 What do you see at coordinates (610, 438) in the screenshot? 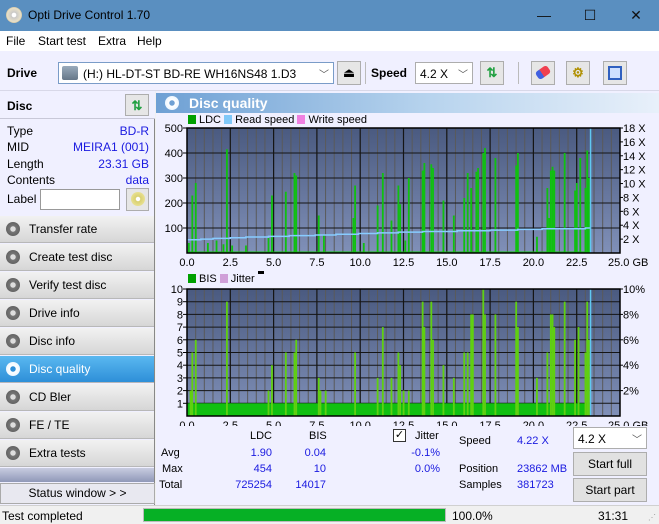
I see `test-speed-select: 4.2 X ﹀` at bounding box center [610, 438].